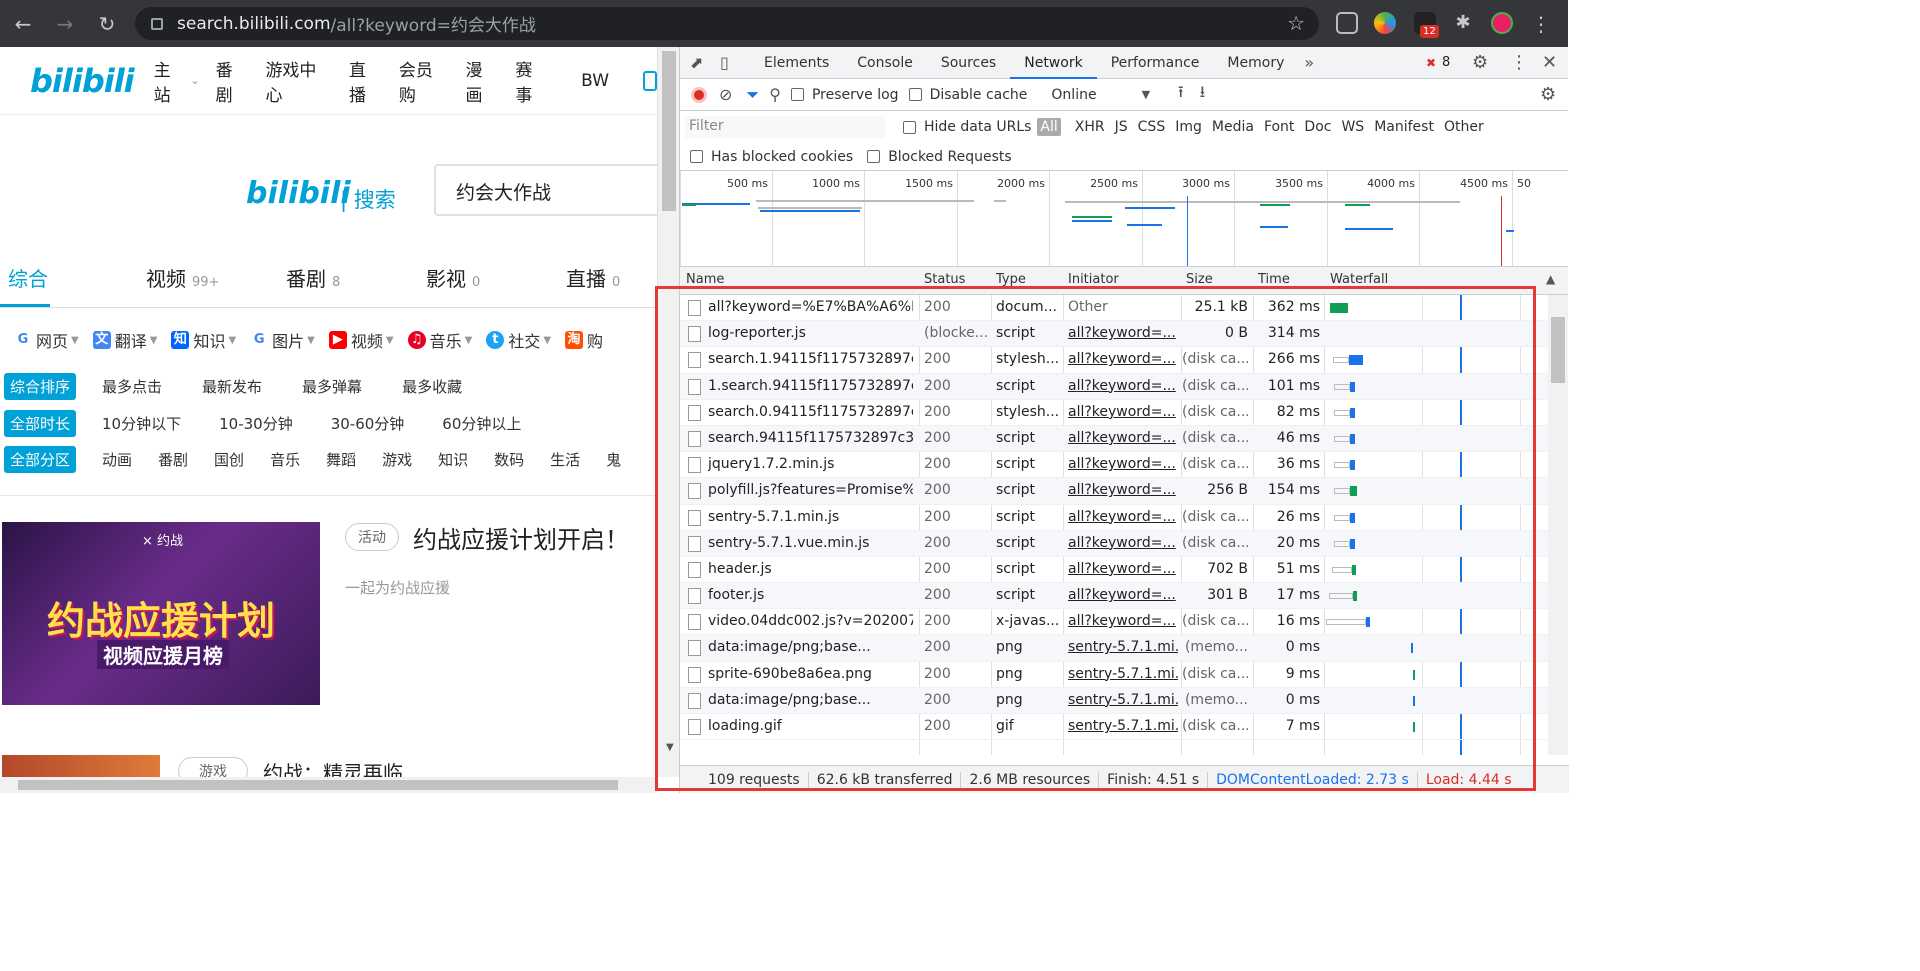 This screenshot has height=971, width=1920. Describe the element at coordinates (1296, 23) in the screenshot. I see `bookmark-star-icon: ☆` at that location.